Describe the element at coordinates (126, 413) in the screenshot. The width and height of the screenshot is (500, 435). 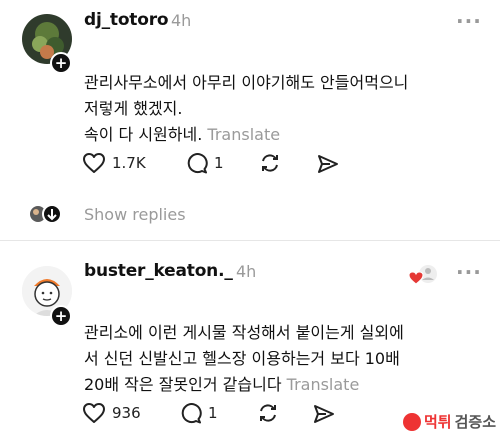
I see `like-count: 936` at that location.